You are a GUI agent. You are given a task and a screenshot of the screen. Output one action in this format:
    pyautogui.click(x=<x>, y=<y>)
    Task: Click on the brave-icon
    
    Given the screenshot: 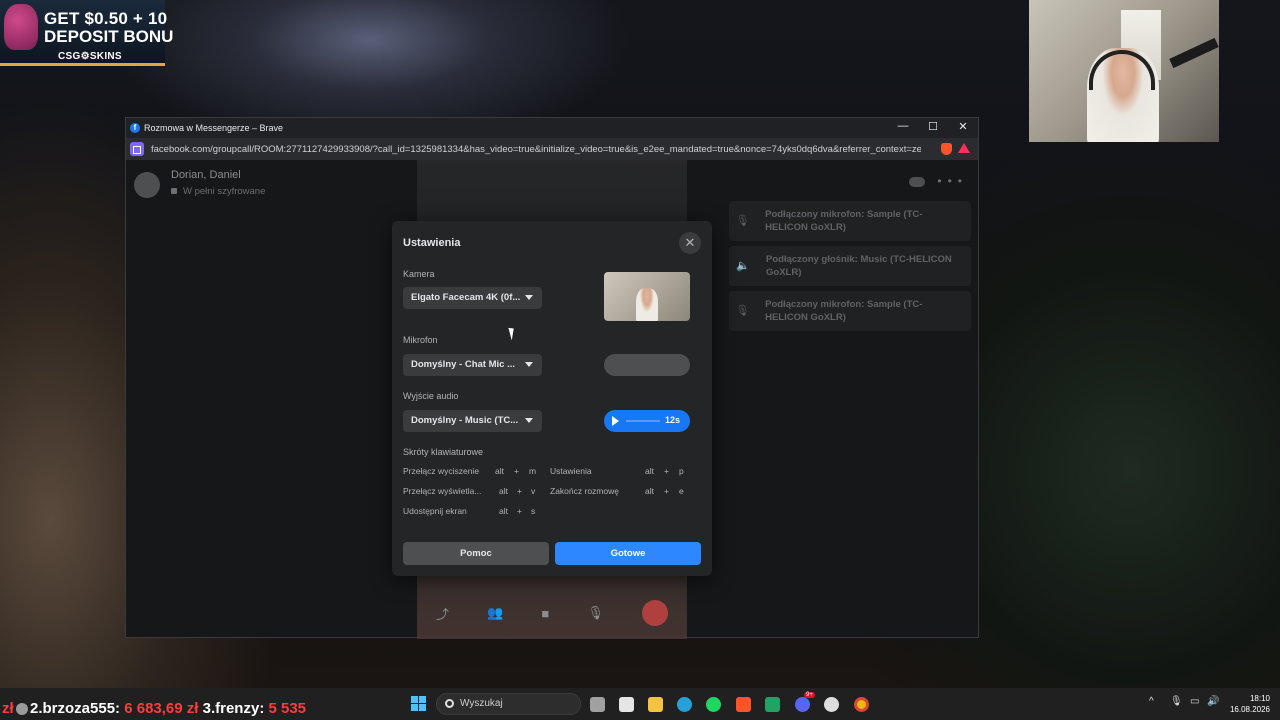 What is the action you would take?
    pyautogui.click(x=743, y=704)
    